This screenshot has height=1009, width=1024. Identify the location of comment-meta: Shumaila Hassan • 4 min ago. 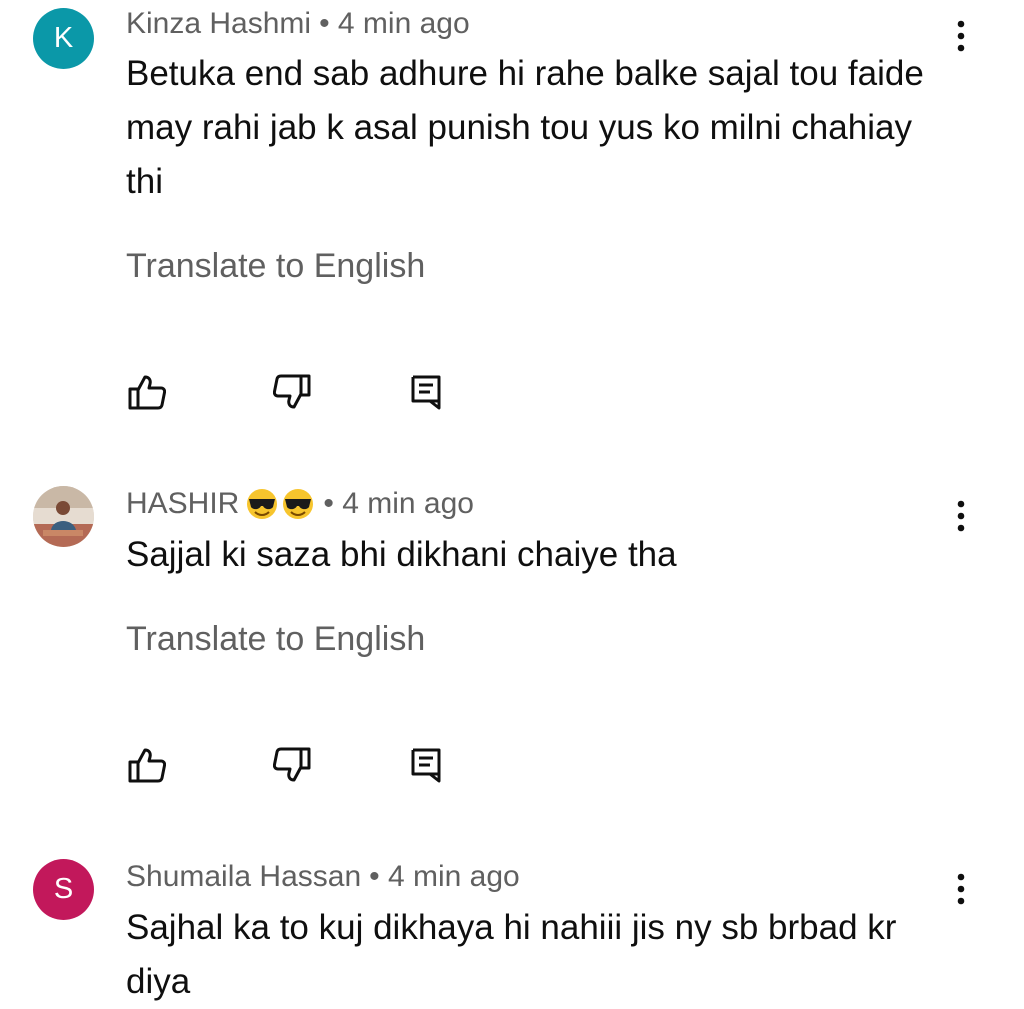
(323, 877).